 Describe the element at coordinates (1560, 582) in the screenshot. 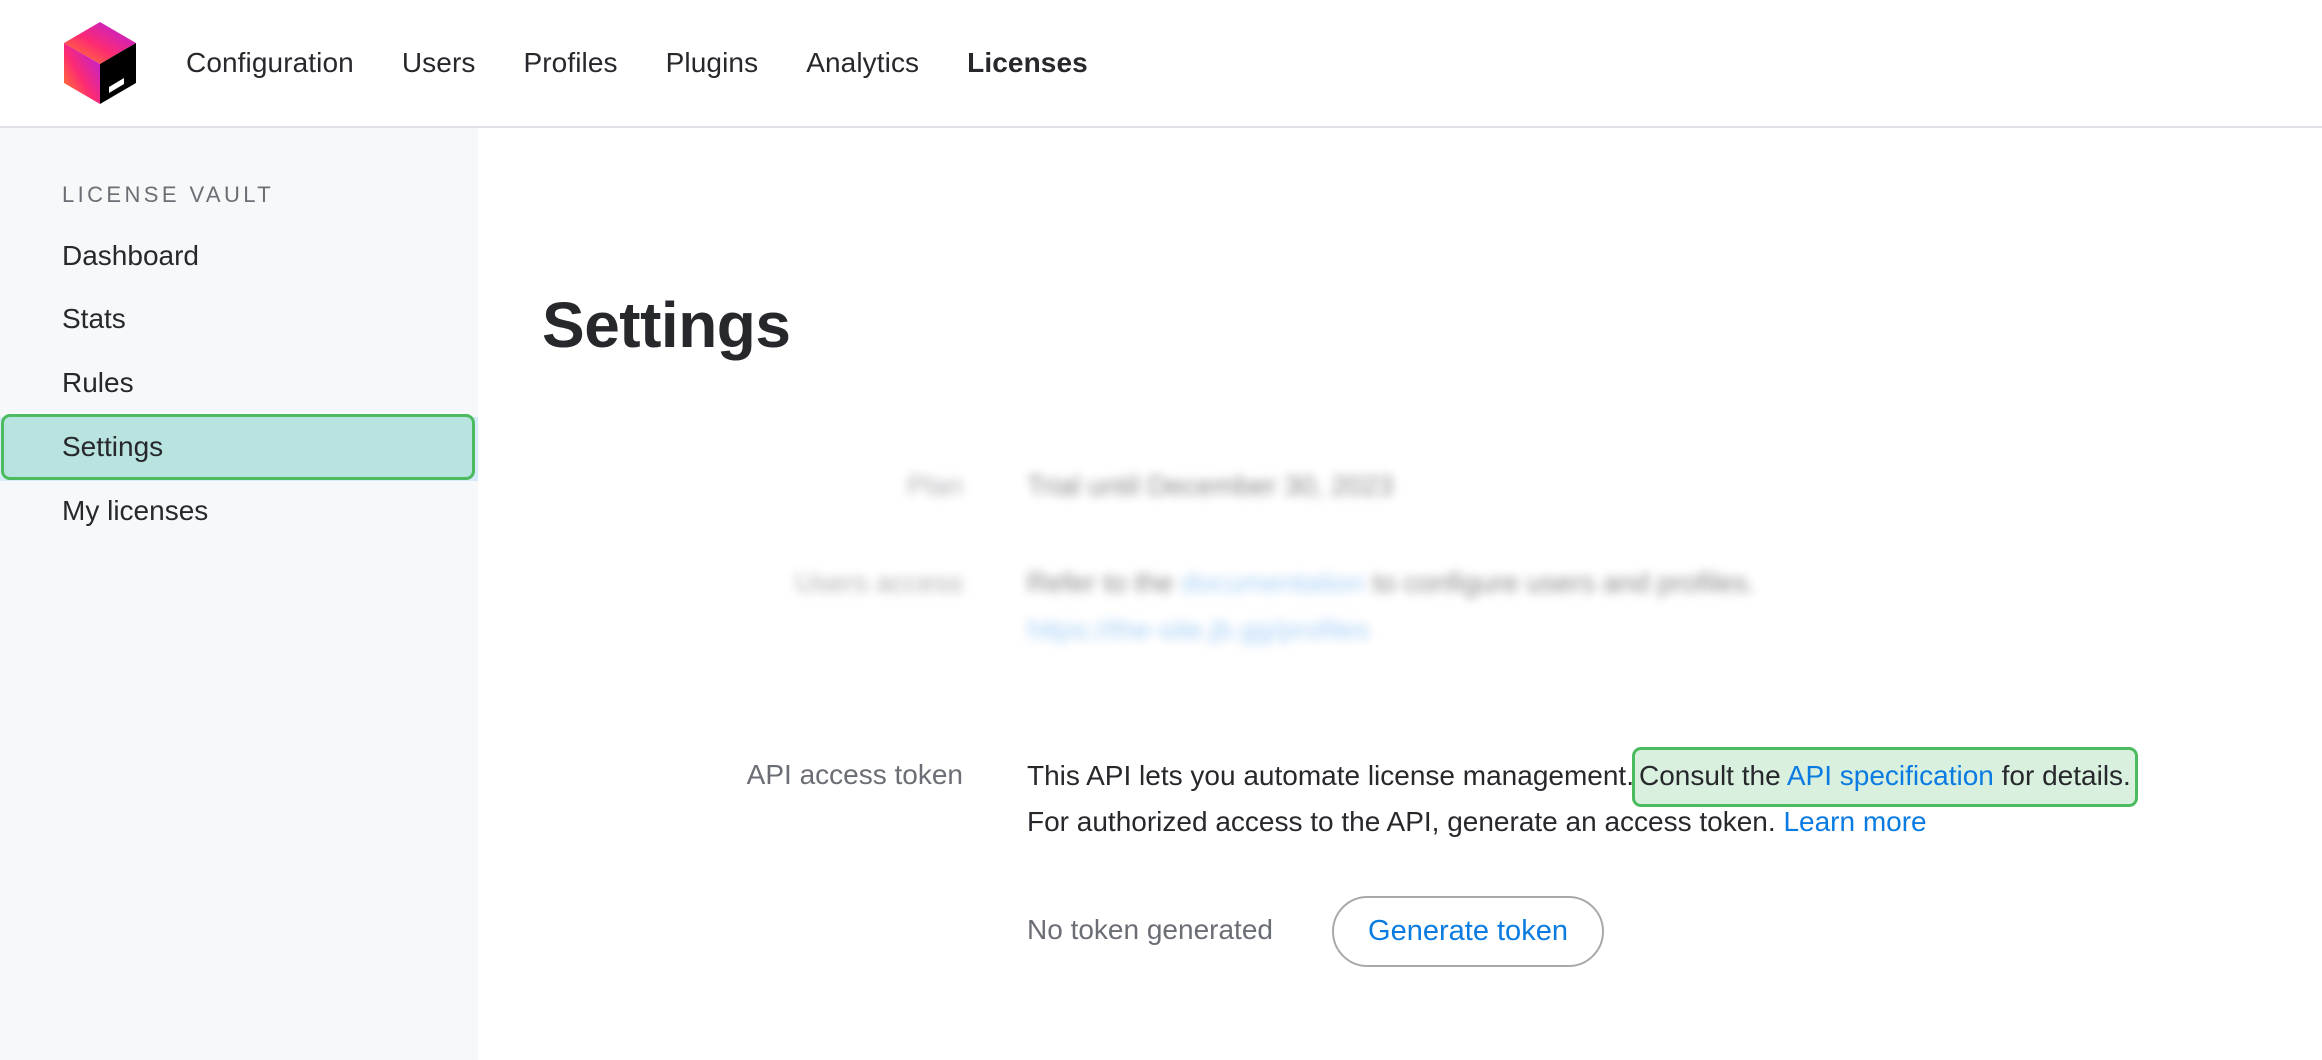

I see `users-access-text-after: to configure users and profiles.` at that location.